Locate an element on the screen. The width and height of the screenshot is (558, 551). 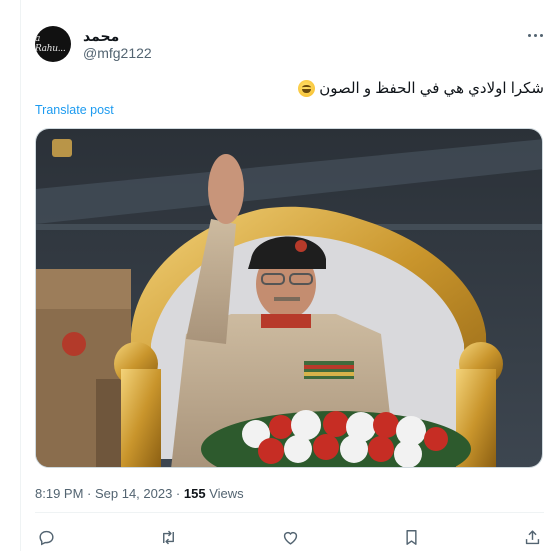
bookmark-icon is located at coordinates (411, 537).